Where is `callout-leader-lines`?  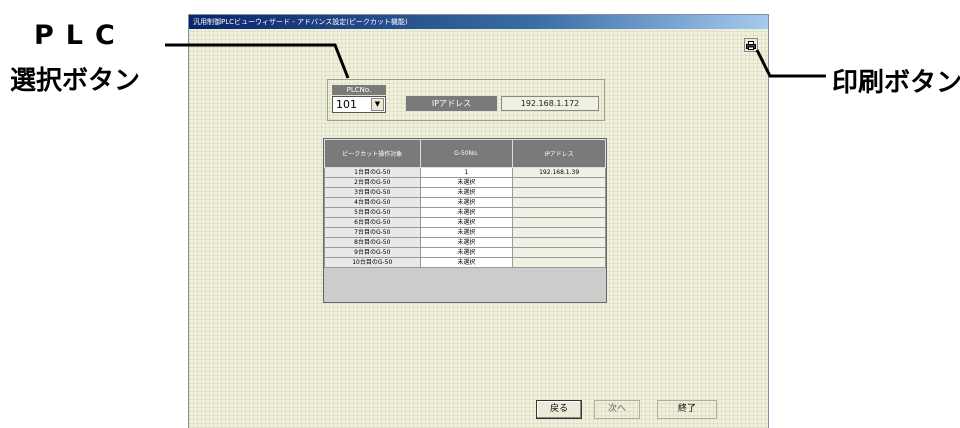 callout-leader-lines is located at coordinates (495, 61).